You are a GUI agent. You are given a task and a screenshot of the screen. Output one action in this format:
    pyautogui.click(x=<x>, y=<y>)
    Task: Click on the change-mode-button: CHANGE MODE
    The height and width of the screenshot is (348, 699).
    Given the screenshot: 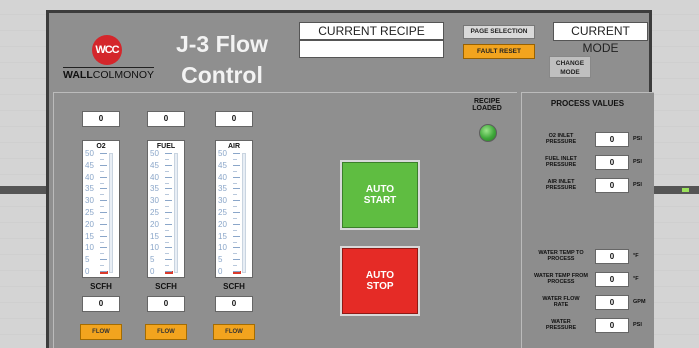 What is the action you would take?
    pyautogui.click(x=570, y=67)
    